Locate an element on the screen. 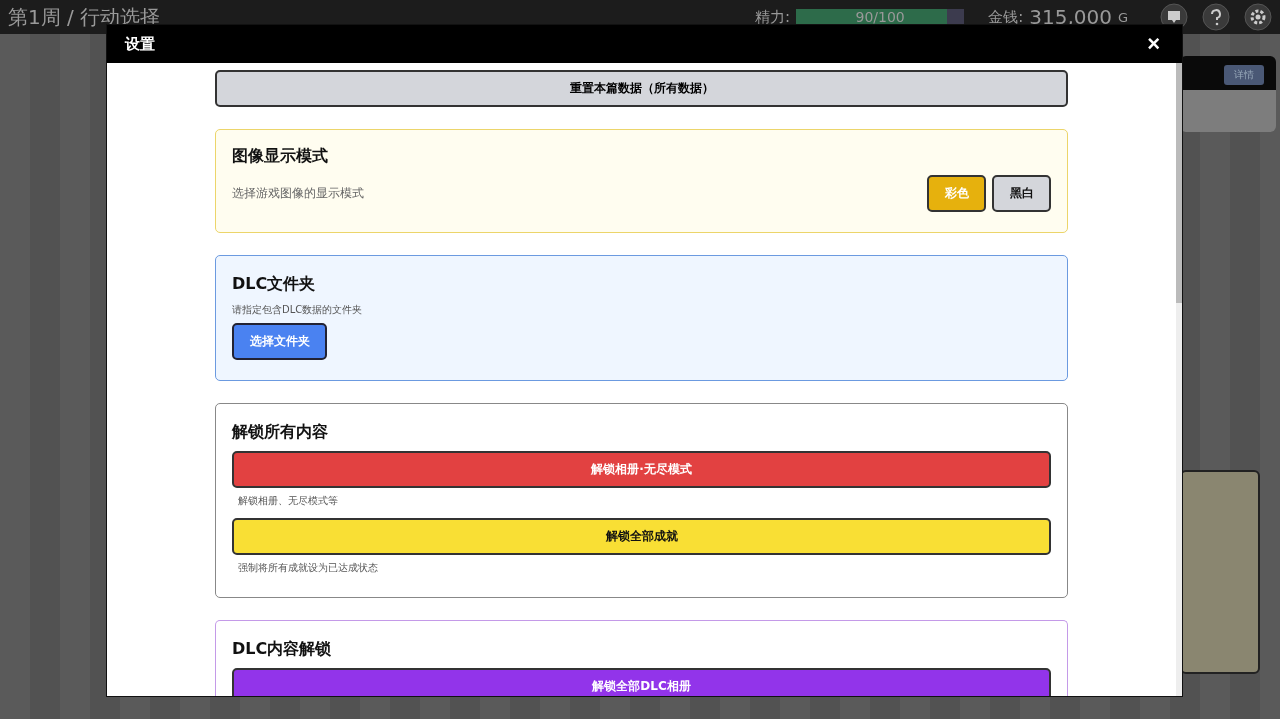 This screenshot has width=1280, height=719. action-note: 解锁相册、无尽模式等 is located at coordinates (288, 501).